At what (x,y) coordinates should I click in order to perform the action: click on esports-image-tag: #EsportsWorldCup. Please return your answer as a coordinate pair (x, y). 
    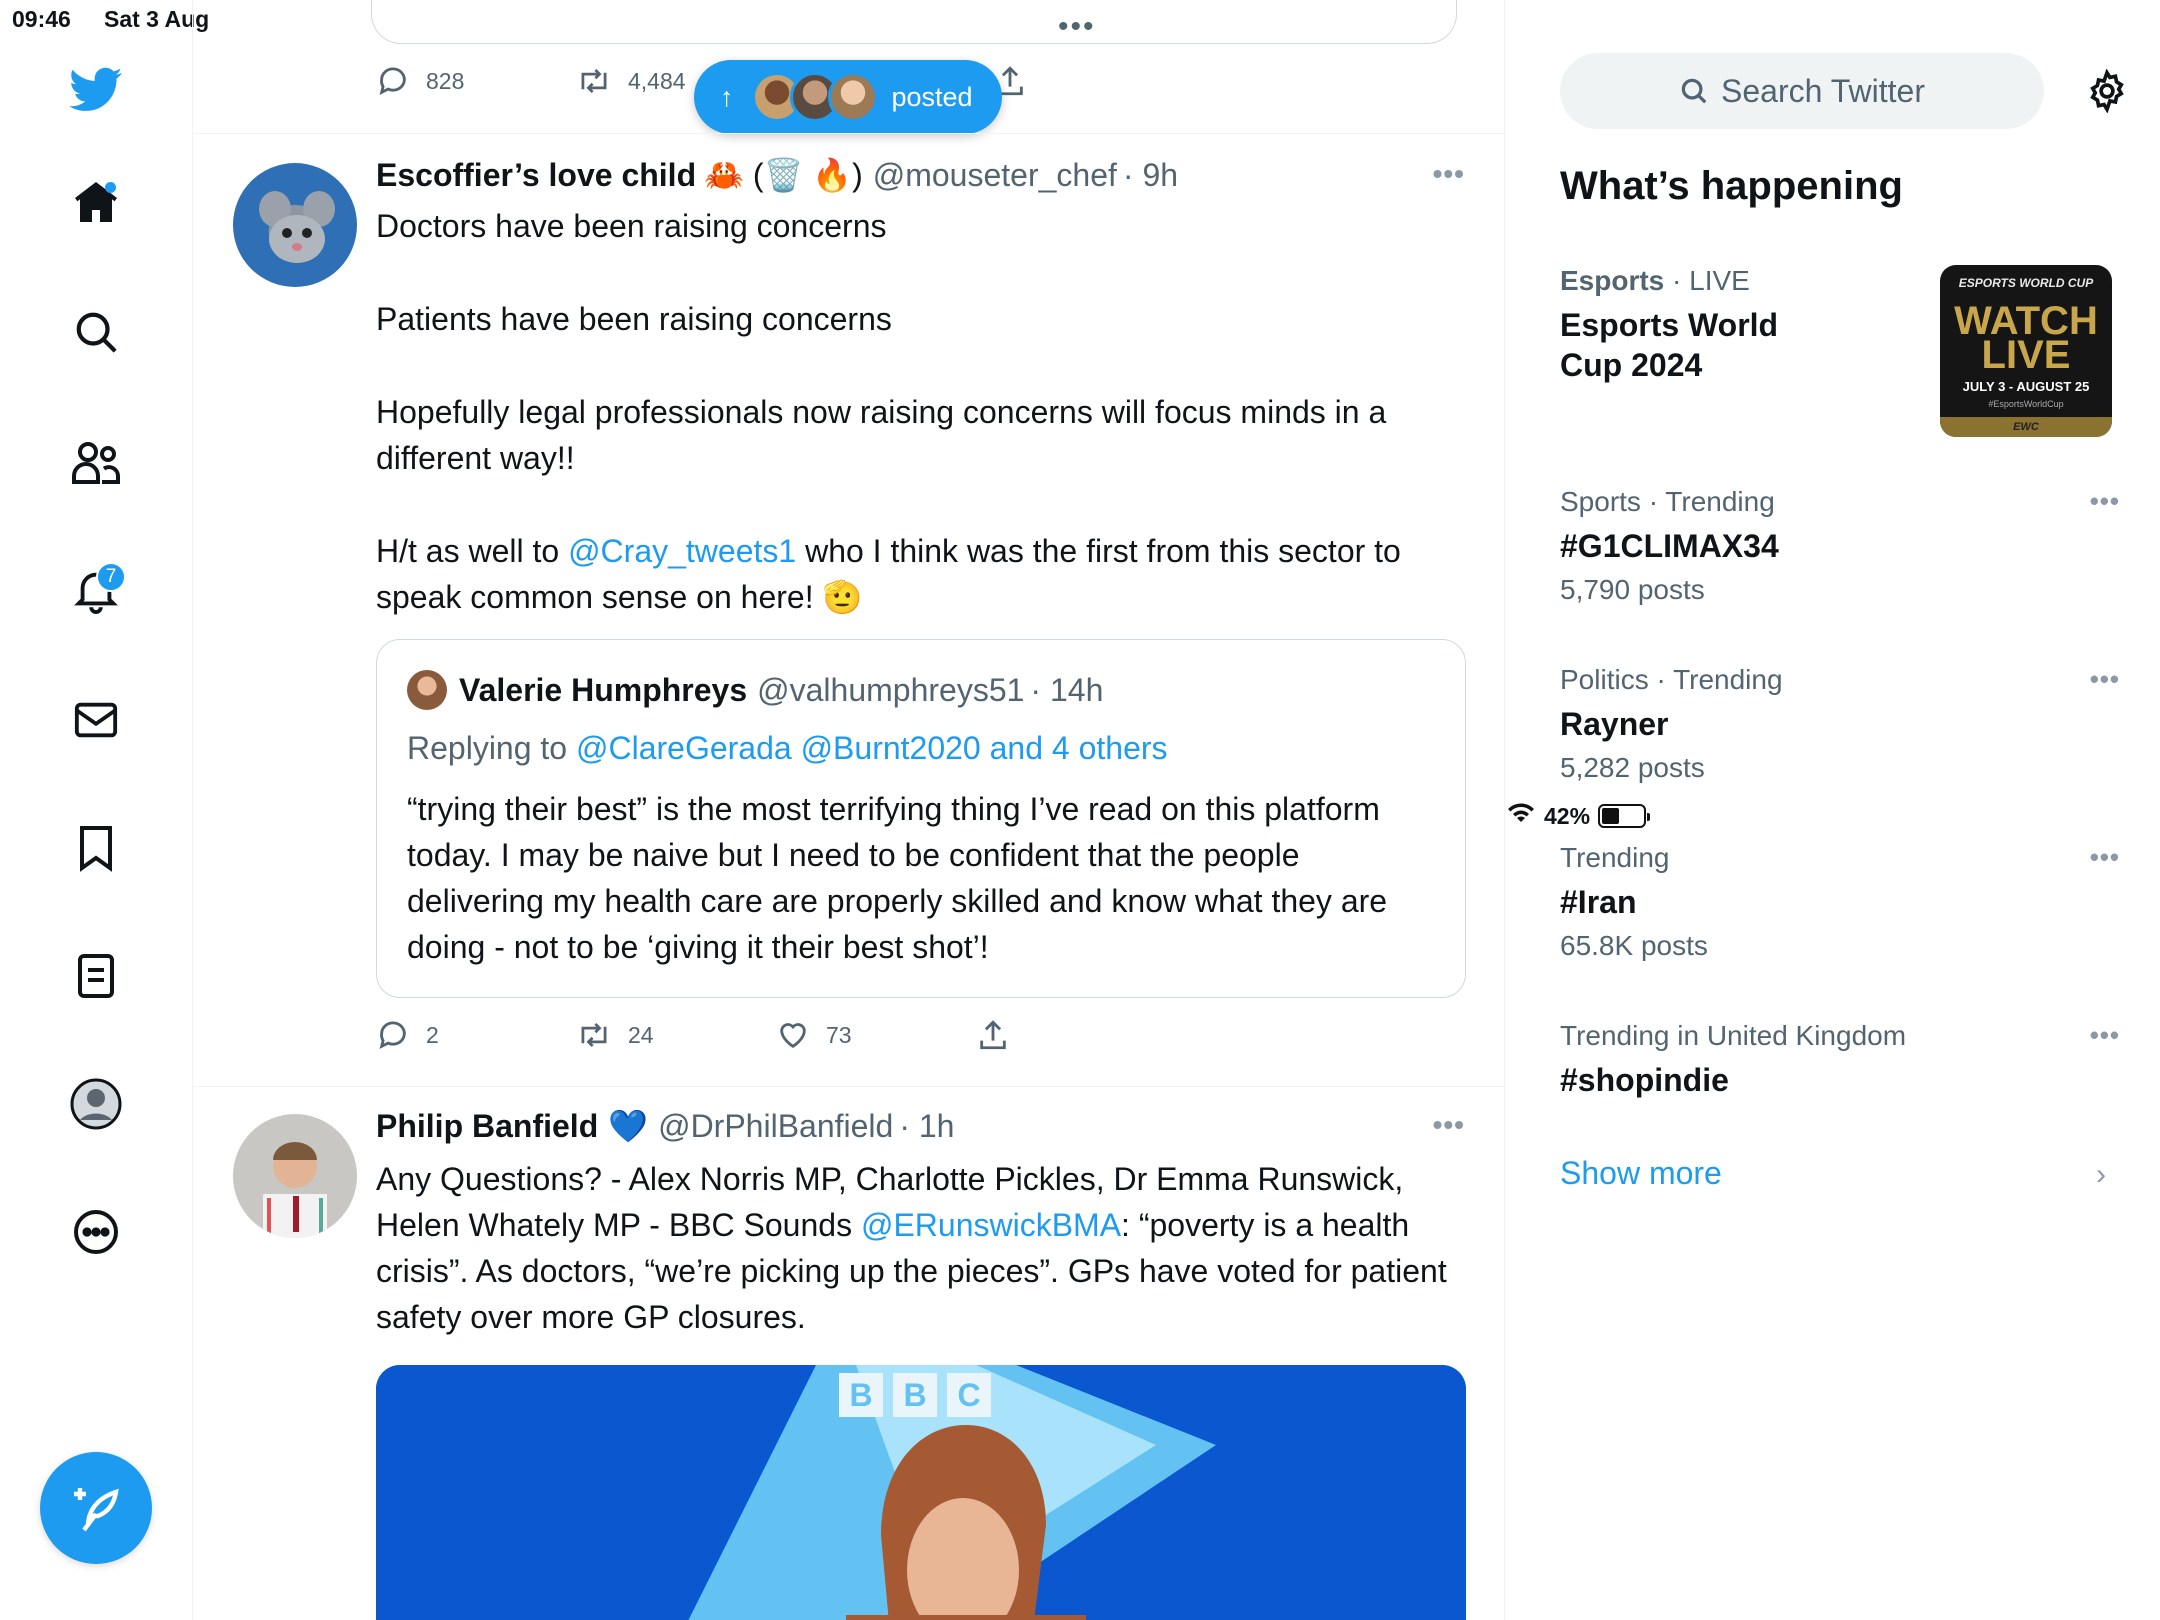
    Looking at the image, I should click on (2026, 404).